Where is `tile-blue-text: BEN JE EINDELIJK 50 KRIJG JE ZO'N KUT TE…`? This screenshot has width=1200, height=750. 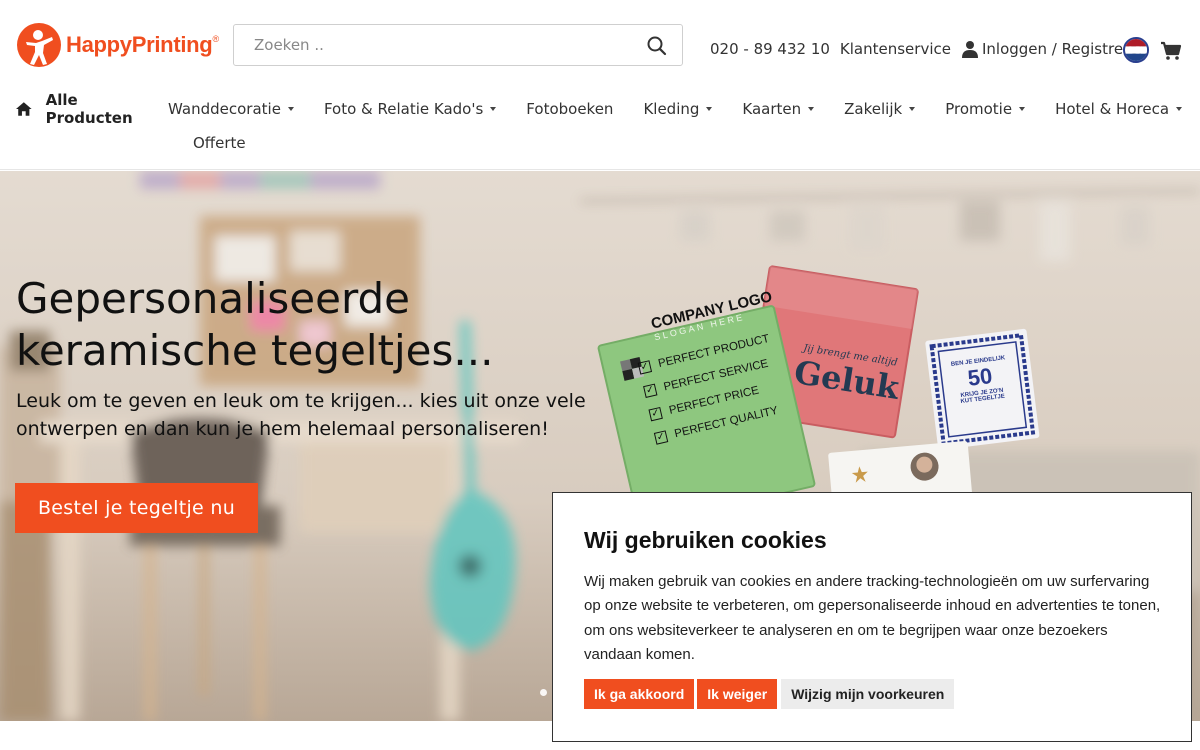
tile-blue-text: BEN JE EINDELIJK 50 KRIJG JE ZO'N KUT TE… is located at coordinates (980, 380).